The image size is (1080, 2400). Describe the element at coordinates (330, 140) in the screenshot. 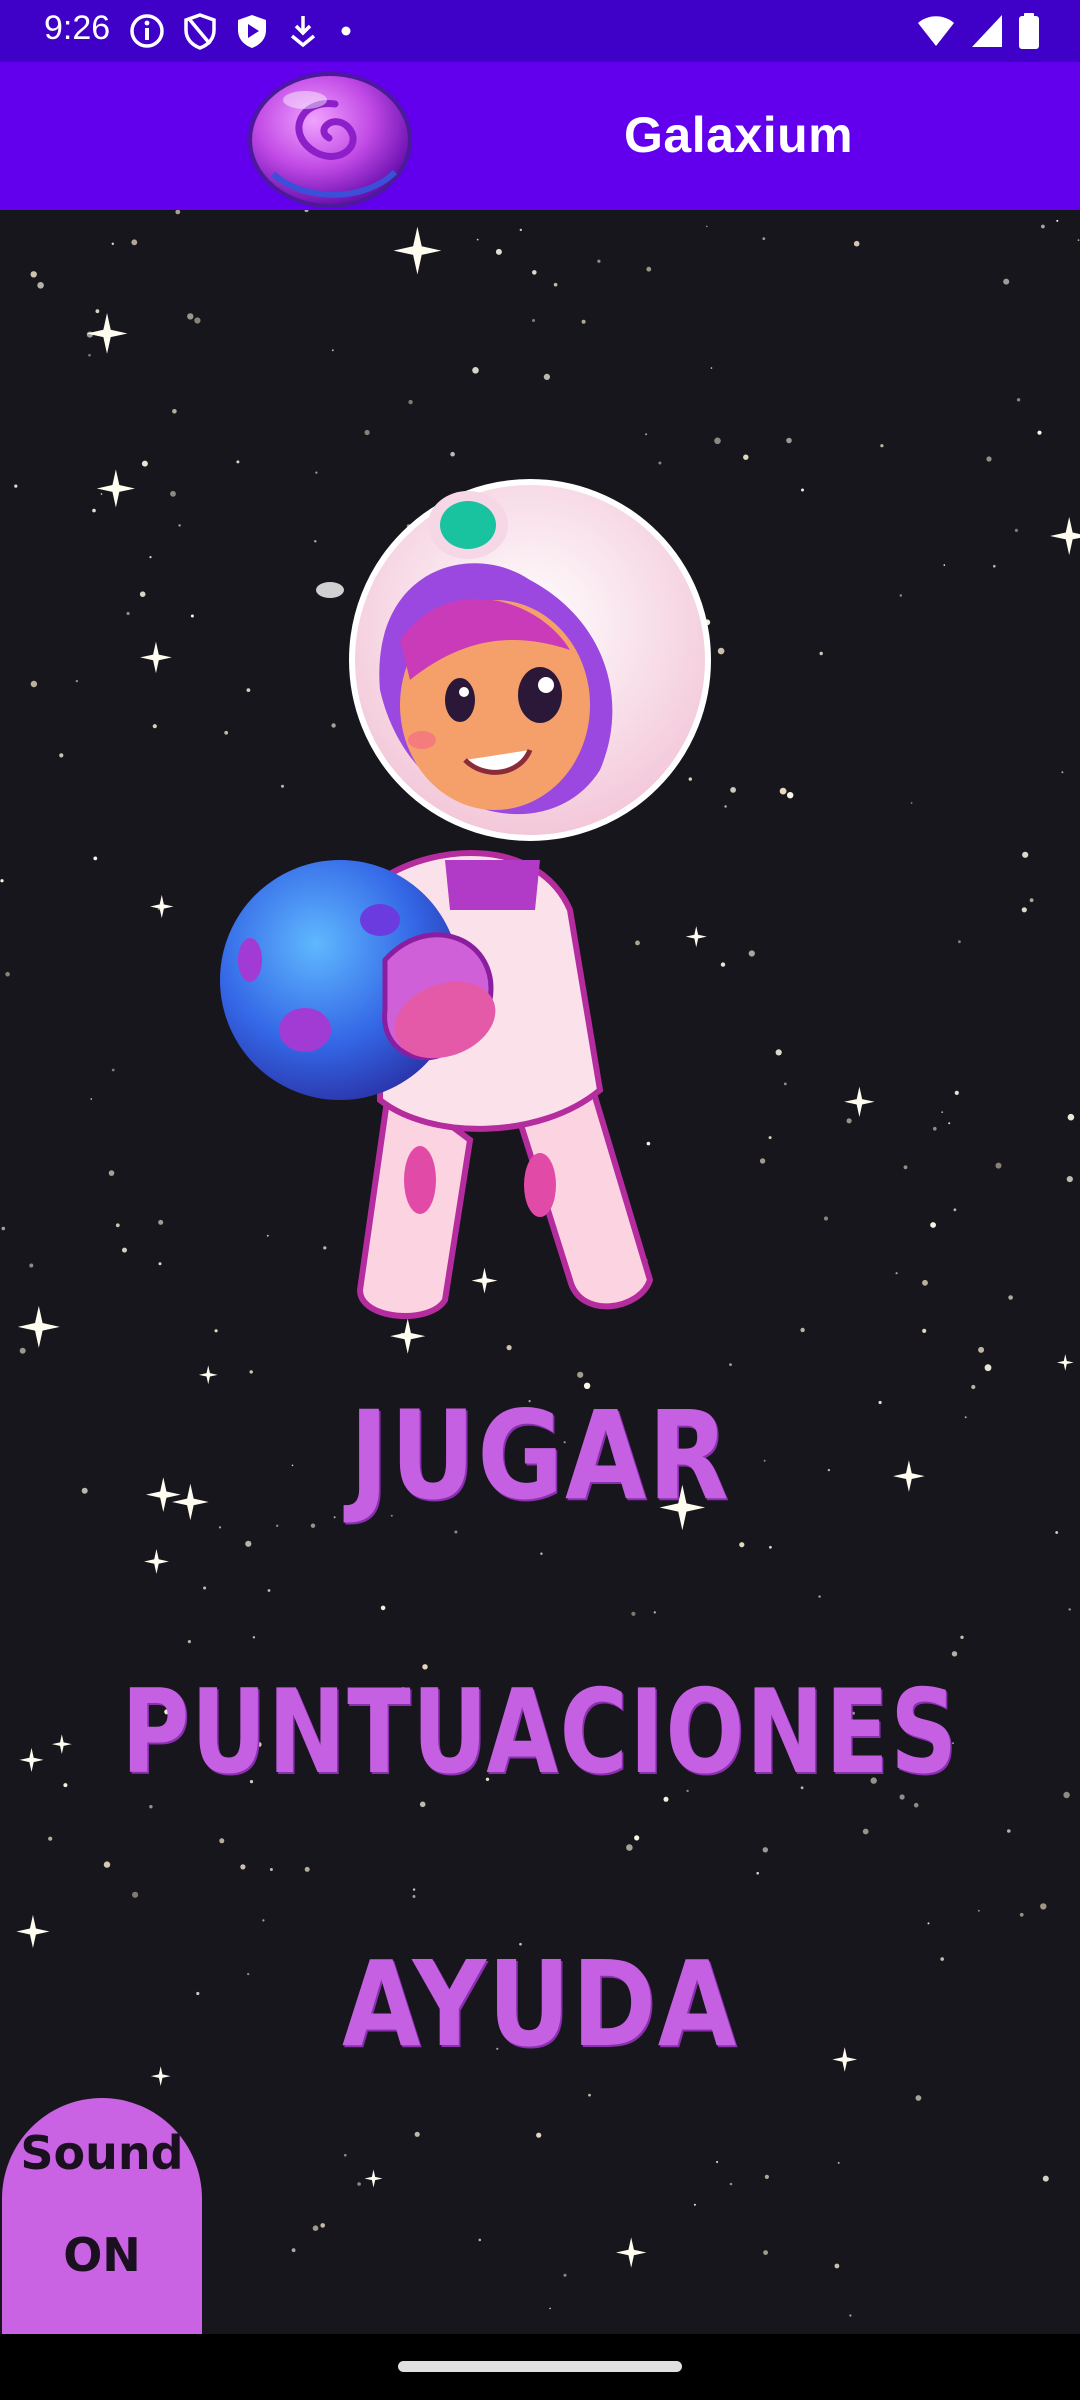

I see `galaxy-planet-logo` at that location.